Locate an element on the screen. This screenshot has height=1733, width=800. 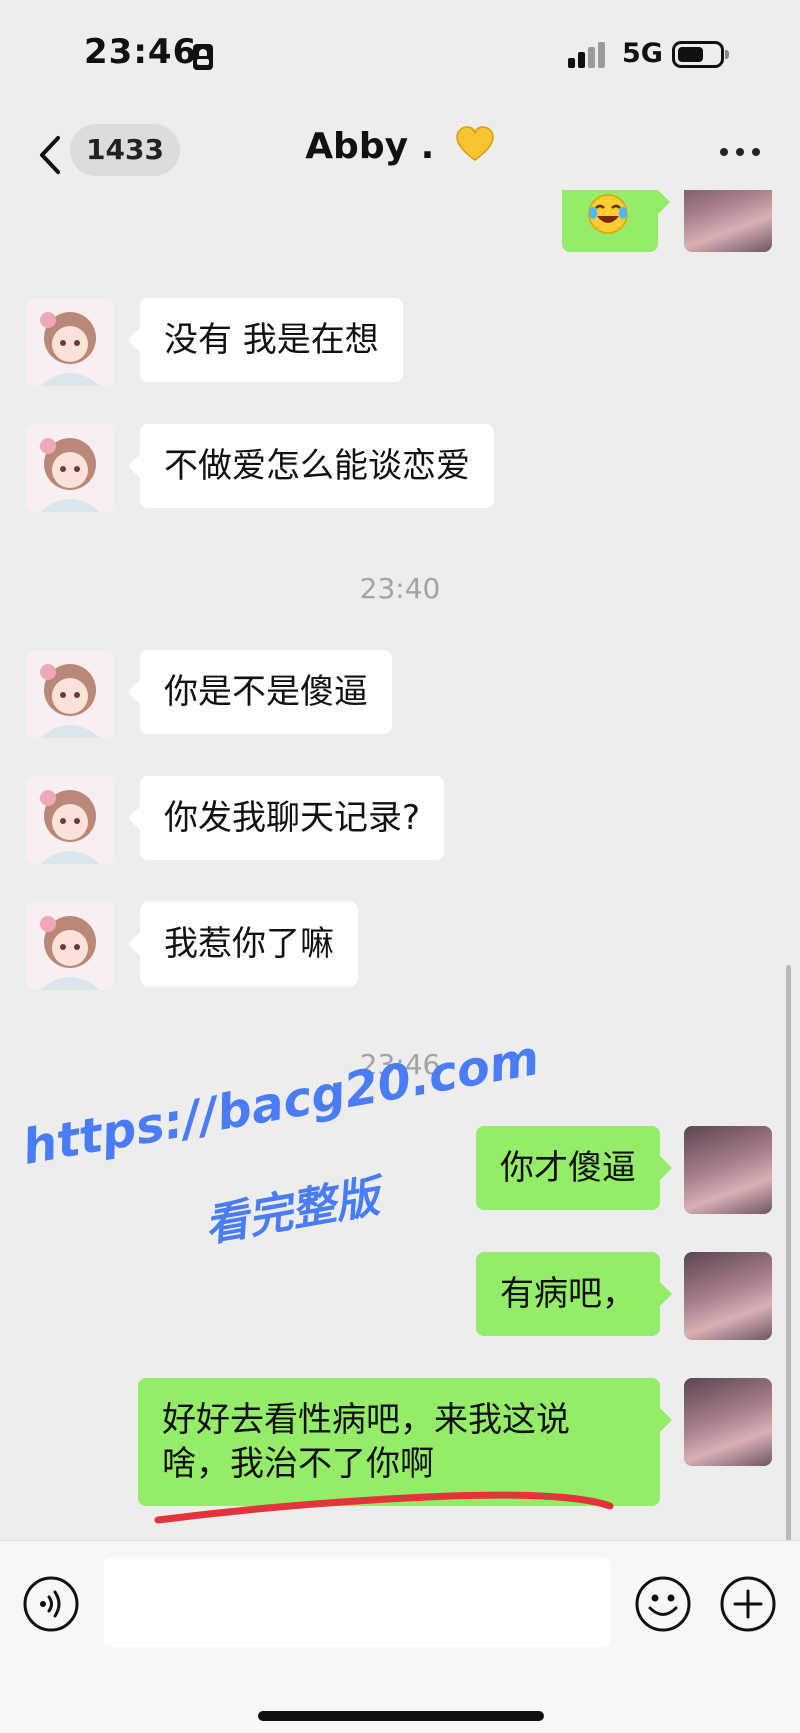
message-bubble-incoming: 不做爱怎么能谈恋爱 is located at coordinates (311, 466).